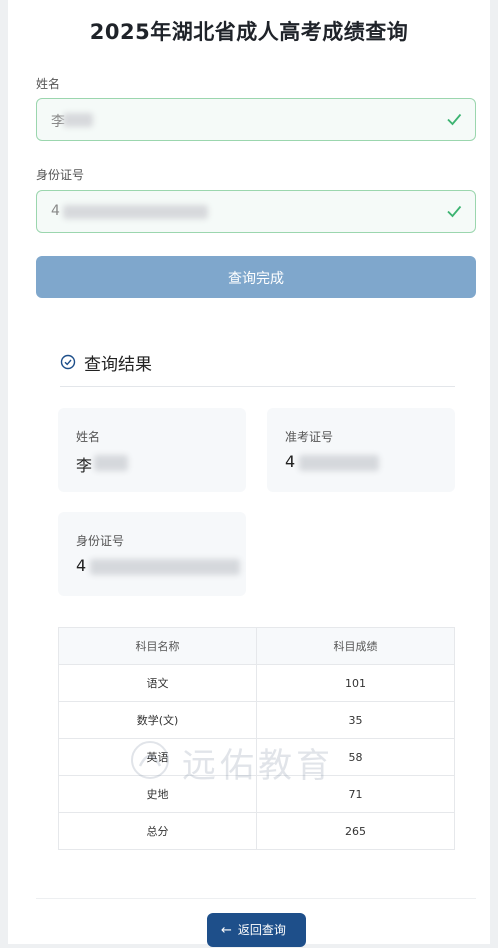 This screenshot has height=948, width=498. What do you see at coordinates (157, 646) in the screenshot?
I see `column-header-subject: 科目名称` at bounding box center [157, 646].